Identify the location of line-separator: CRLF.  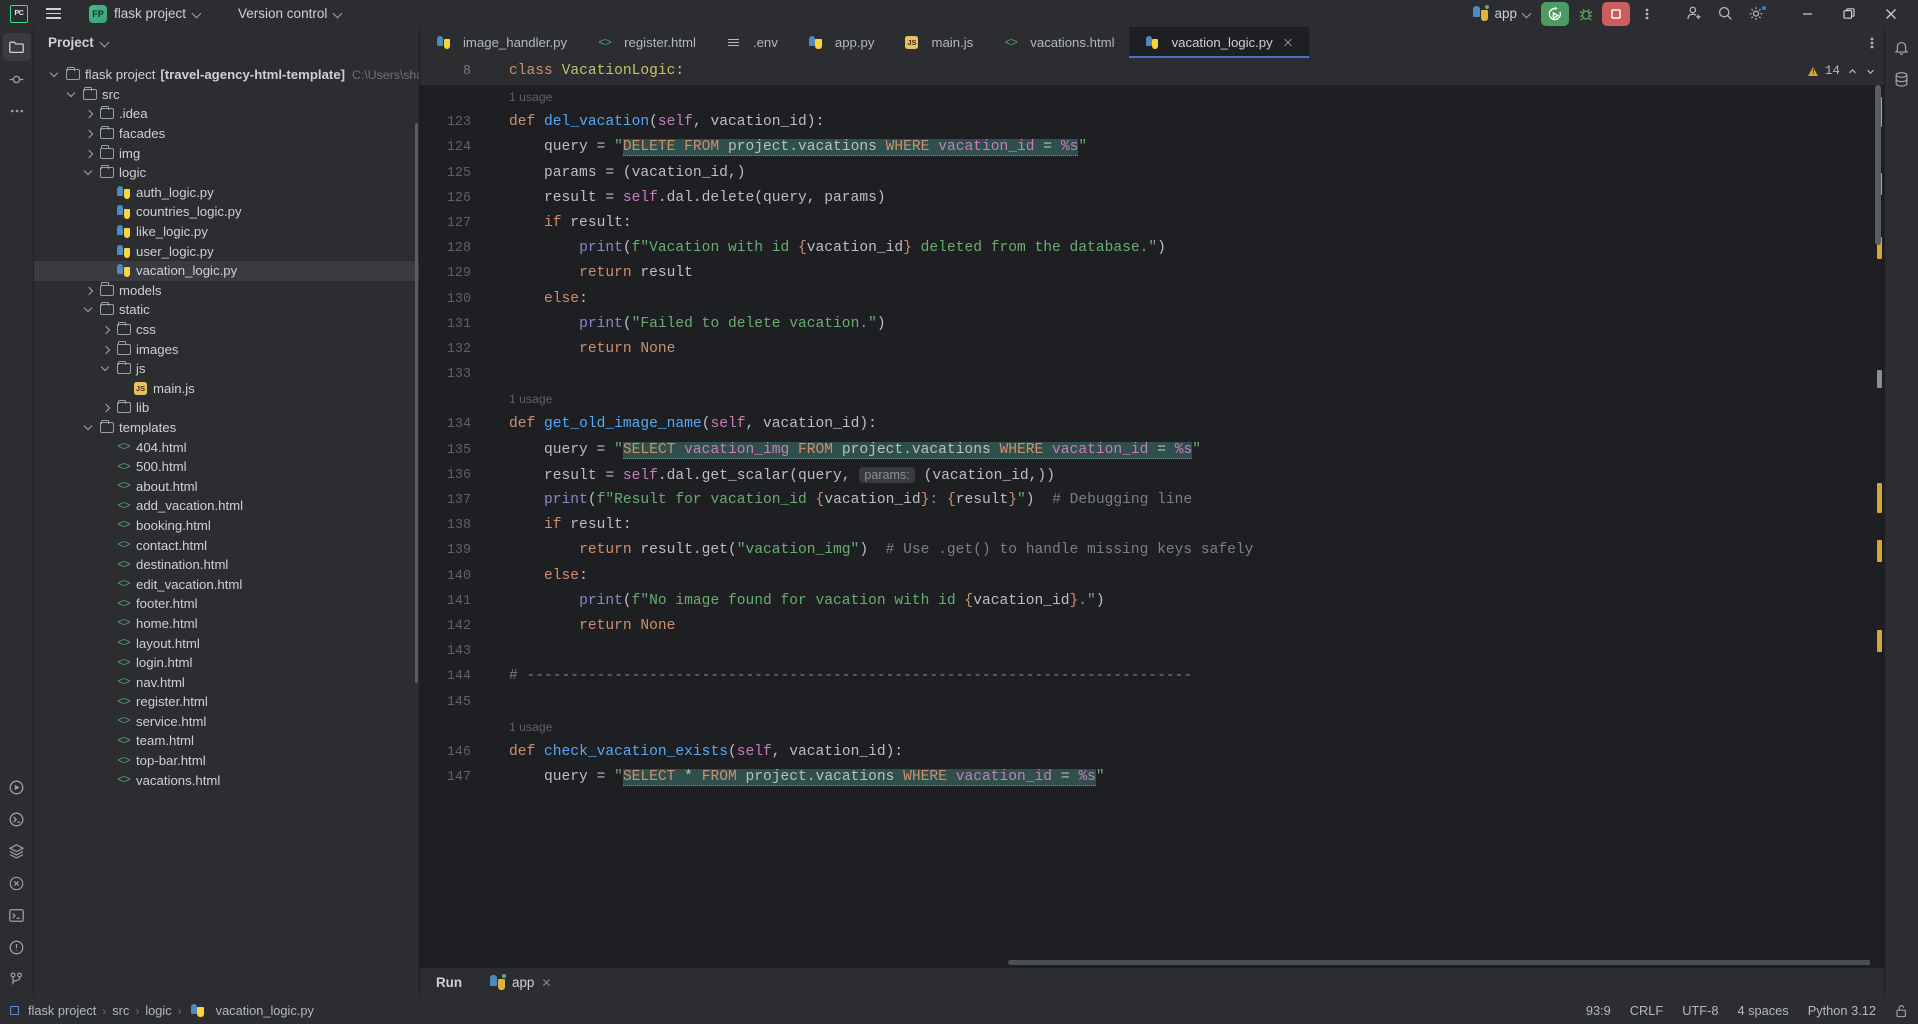
(1646, 1010).